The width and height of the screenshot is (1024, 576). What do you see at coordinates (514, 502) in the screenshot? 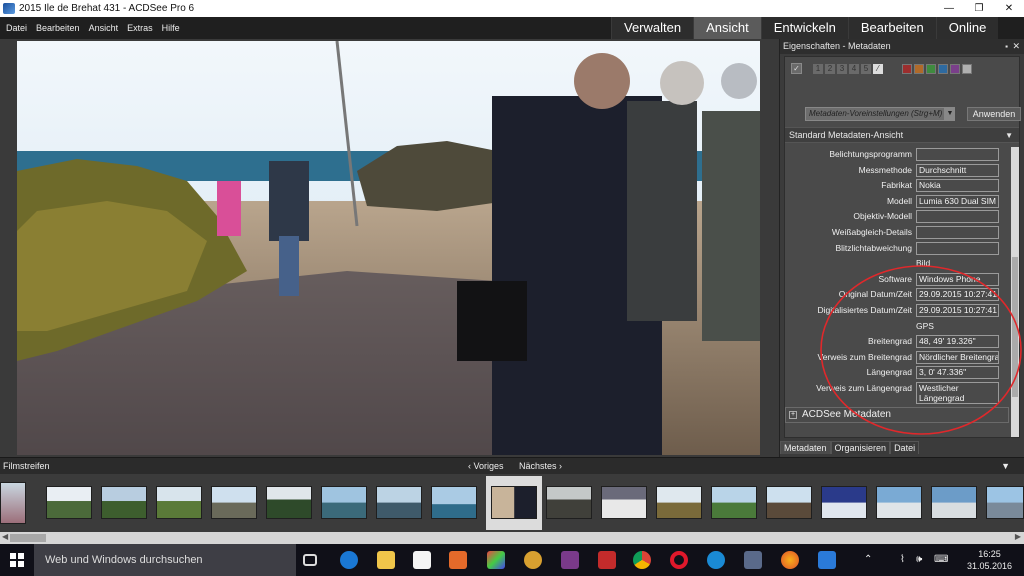
I see `filmstrip-thumbnail-selected` at bounding box center [514, 502].